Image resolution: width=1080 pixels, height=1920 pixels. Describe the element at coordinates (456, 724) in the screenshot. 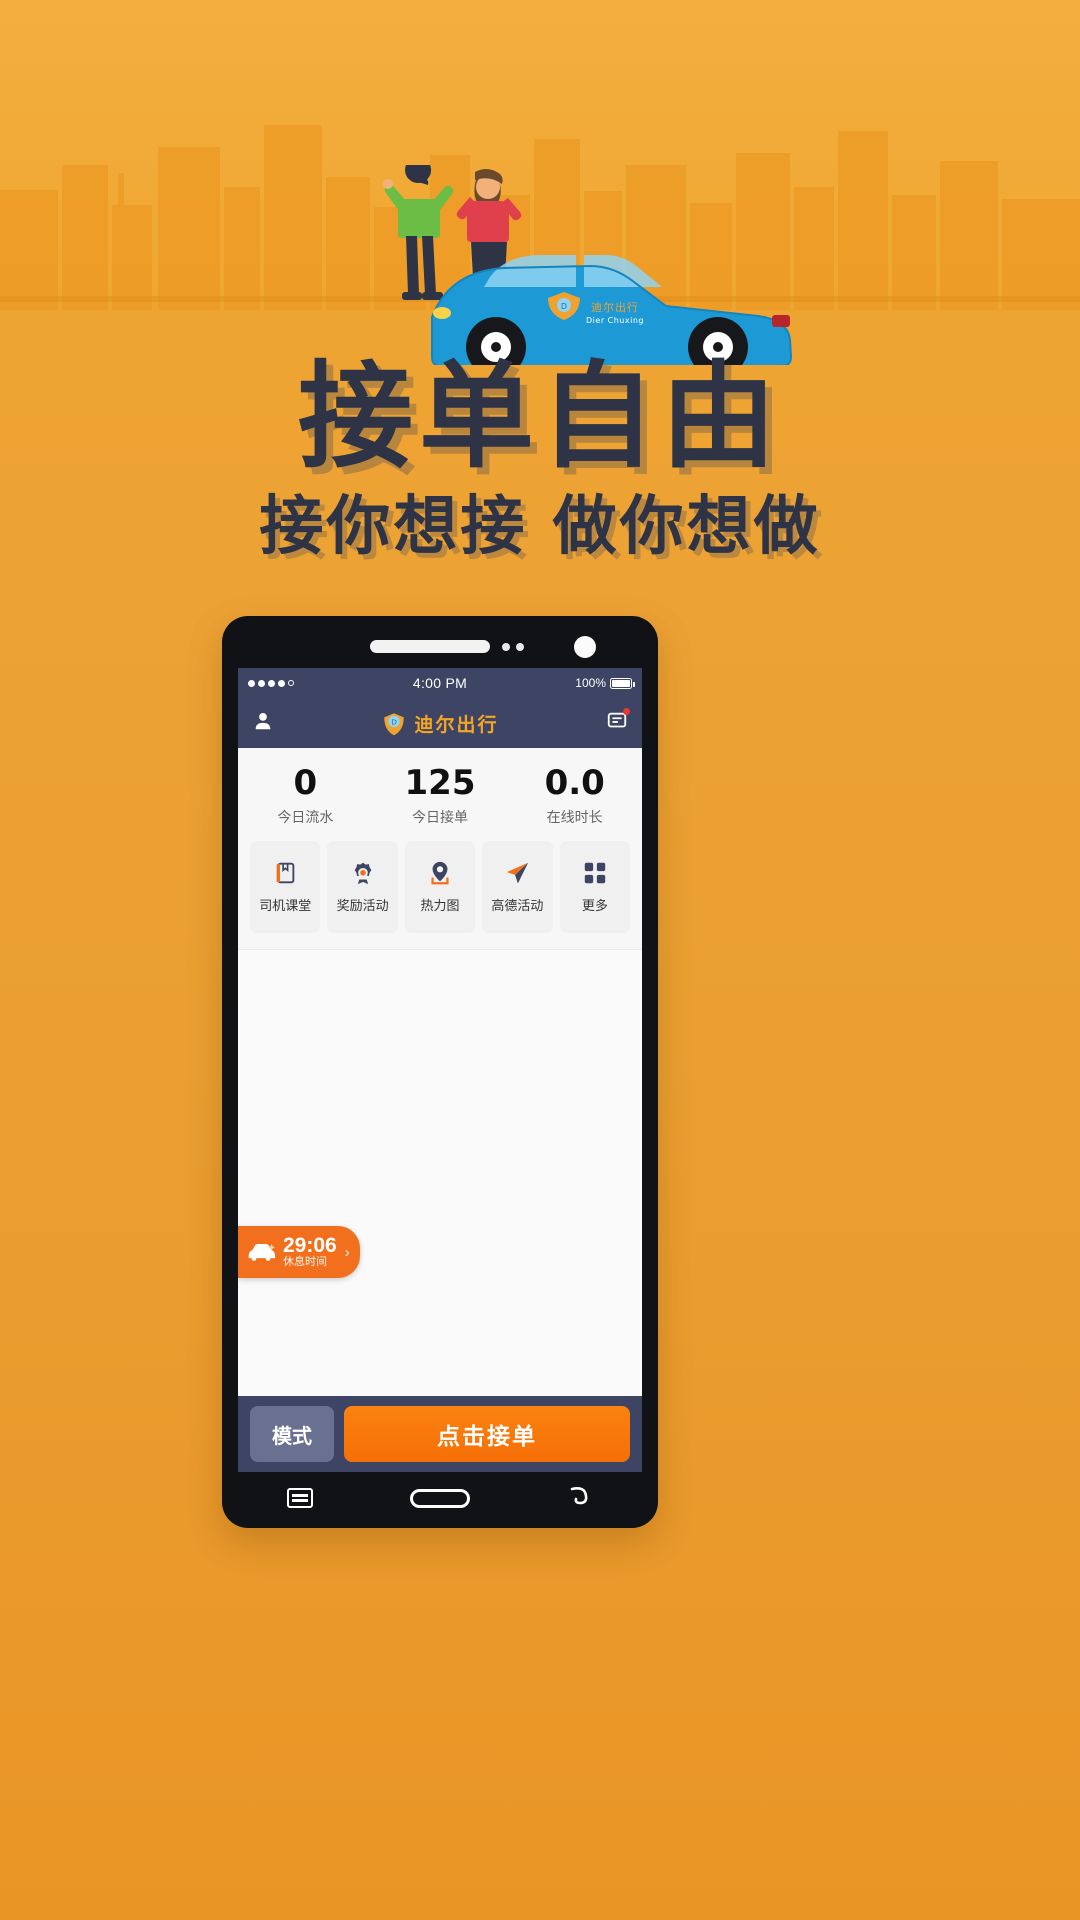

I see `app-brand-name: 迪尔出行` at that location.